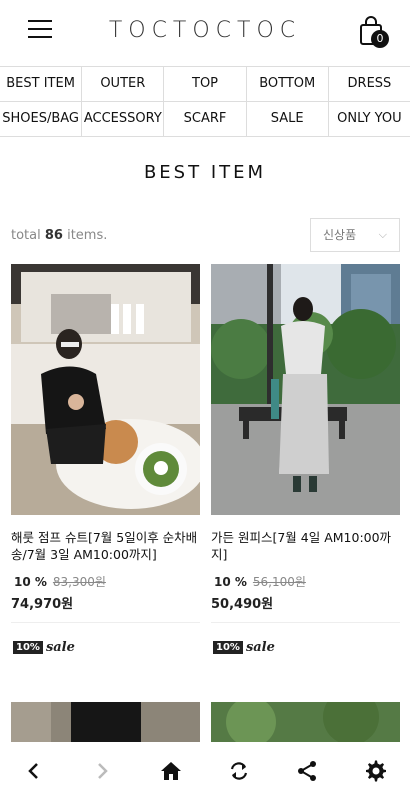 The height and width of the screenshot is (800, 410). What do you see at coordinates (59, 235) in the screenshot?
I see `total-count: total 86 items.` at bounding box center [59, 235].